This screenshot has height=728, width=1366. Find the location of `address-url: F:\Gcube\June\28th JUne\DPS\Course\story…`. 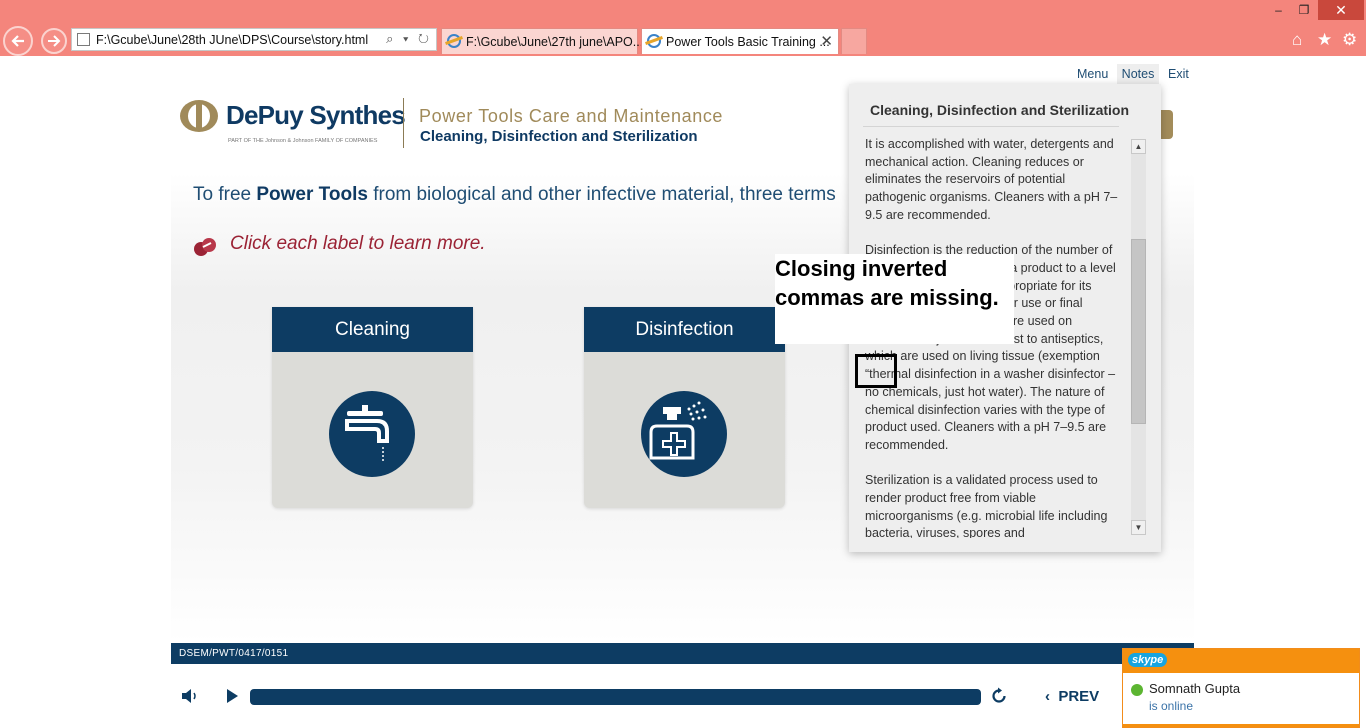

address-url: F:\Gcube\June\28th JUne\DPS\Course\story… is located at coordinates (232, 40).